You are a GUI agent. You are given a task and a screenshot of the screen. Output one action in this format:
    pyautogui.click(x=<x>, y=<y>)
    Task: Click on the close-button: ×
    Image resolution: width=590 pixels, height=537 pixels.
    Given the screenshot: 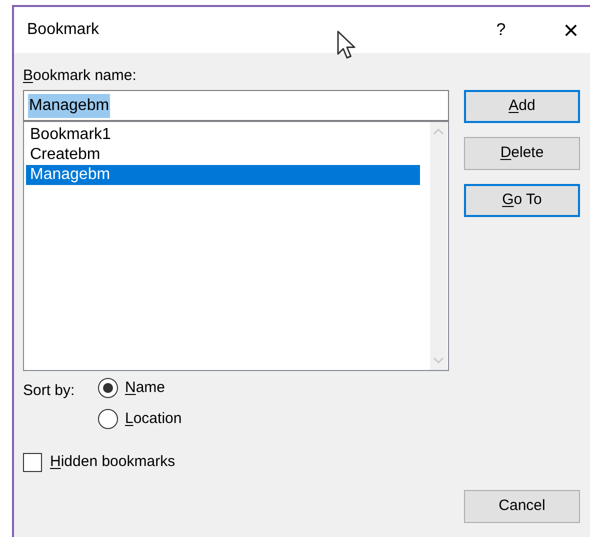 What is the action you would take?
    pyautogui.click(x=571, y=30)
    